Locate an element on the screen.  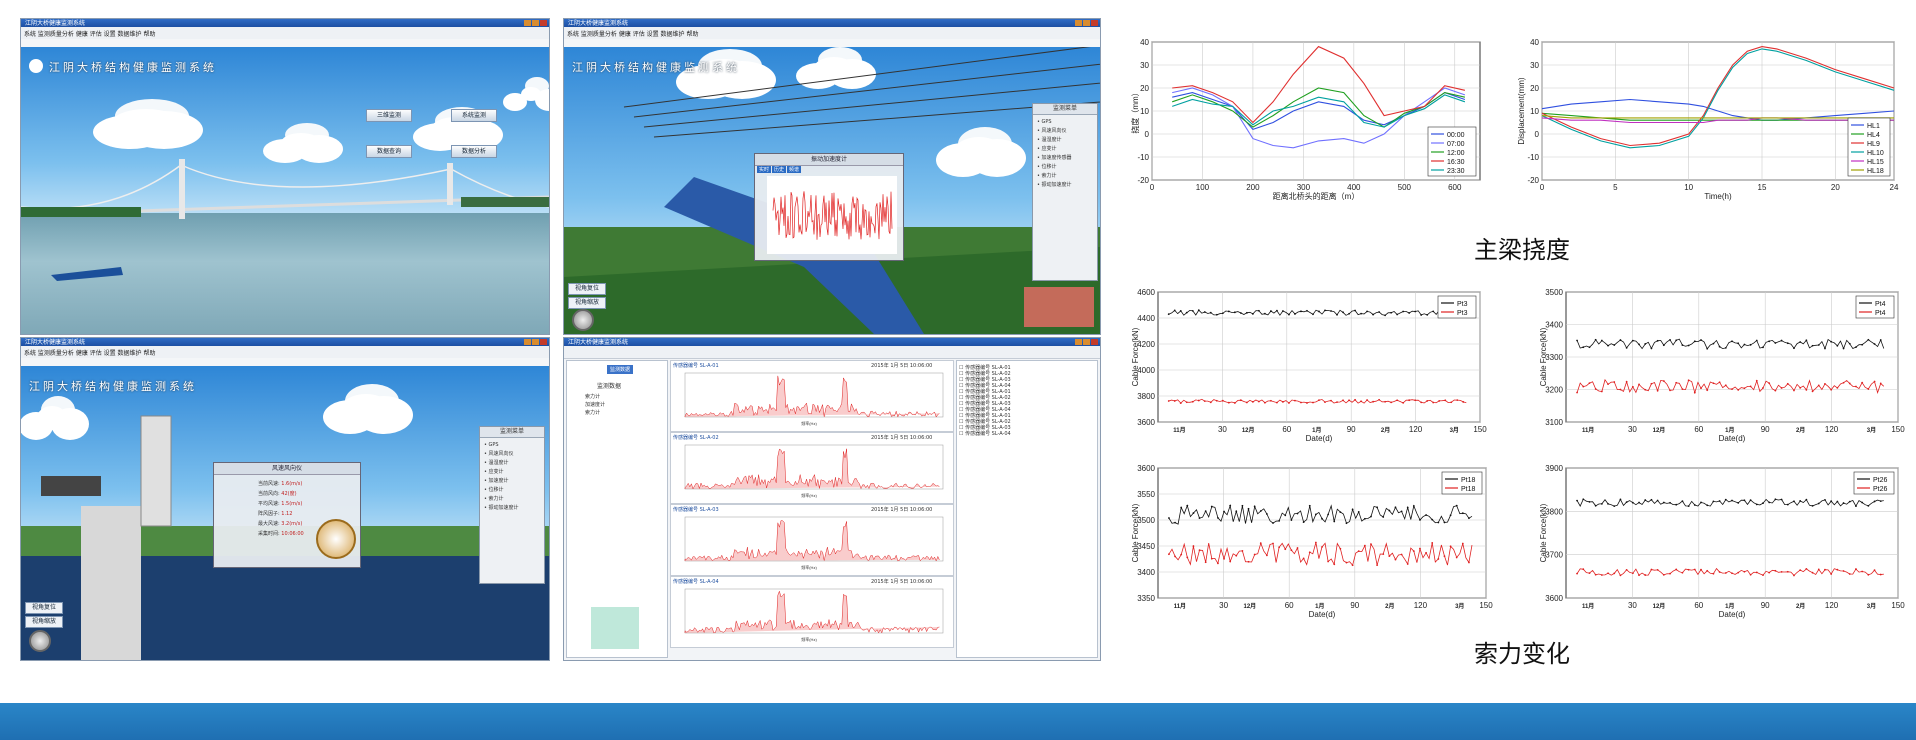
tab-monitor-data: 监测数据 is located at coordinates (620, 369).